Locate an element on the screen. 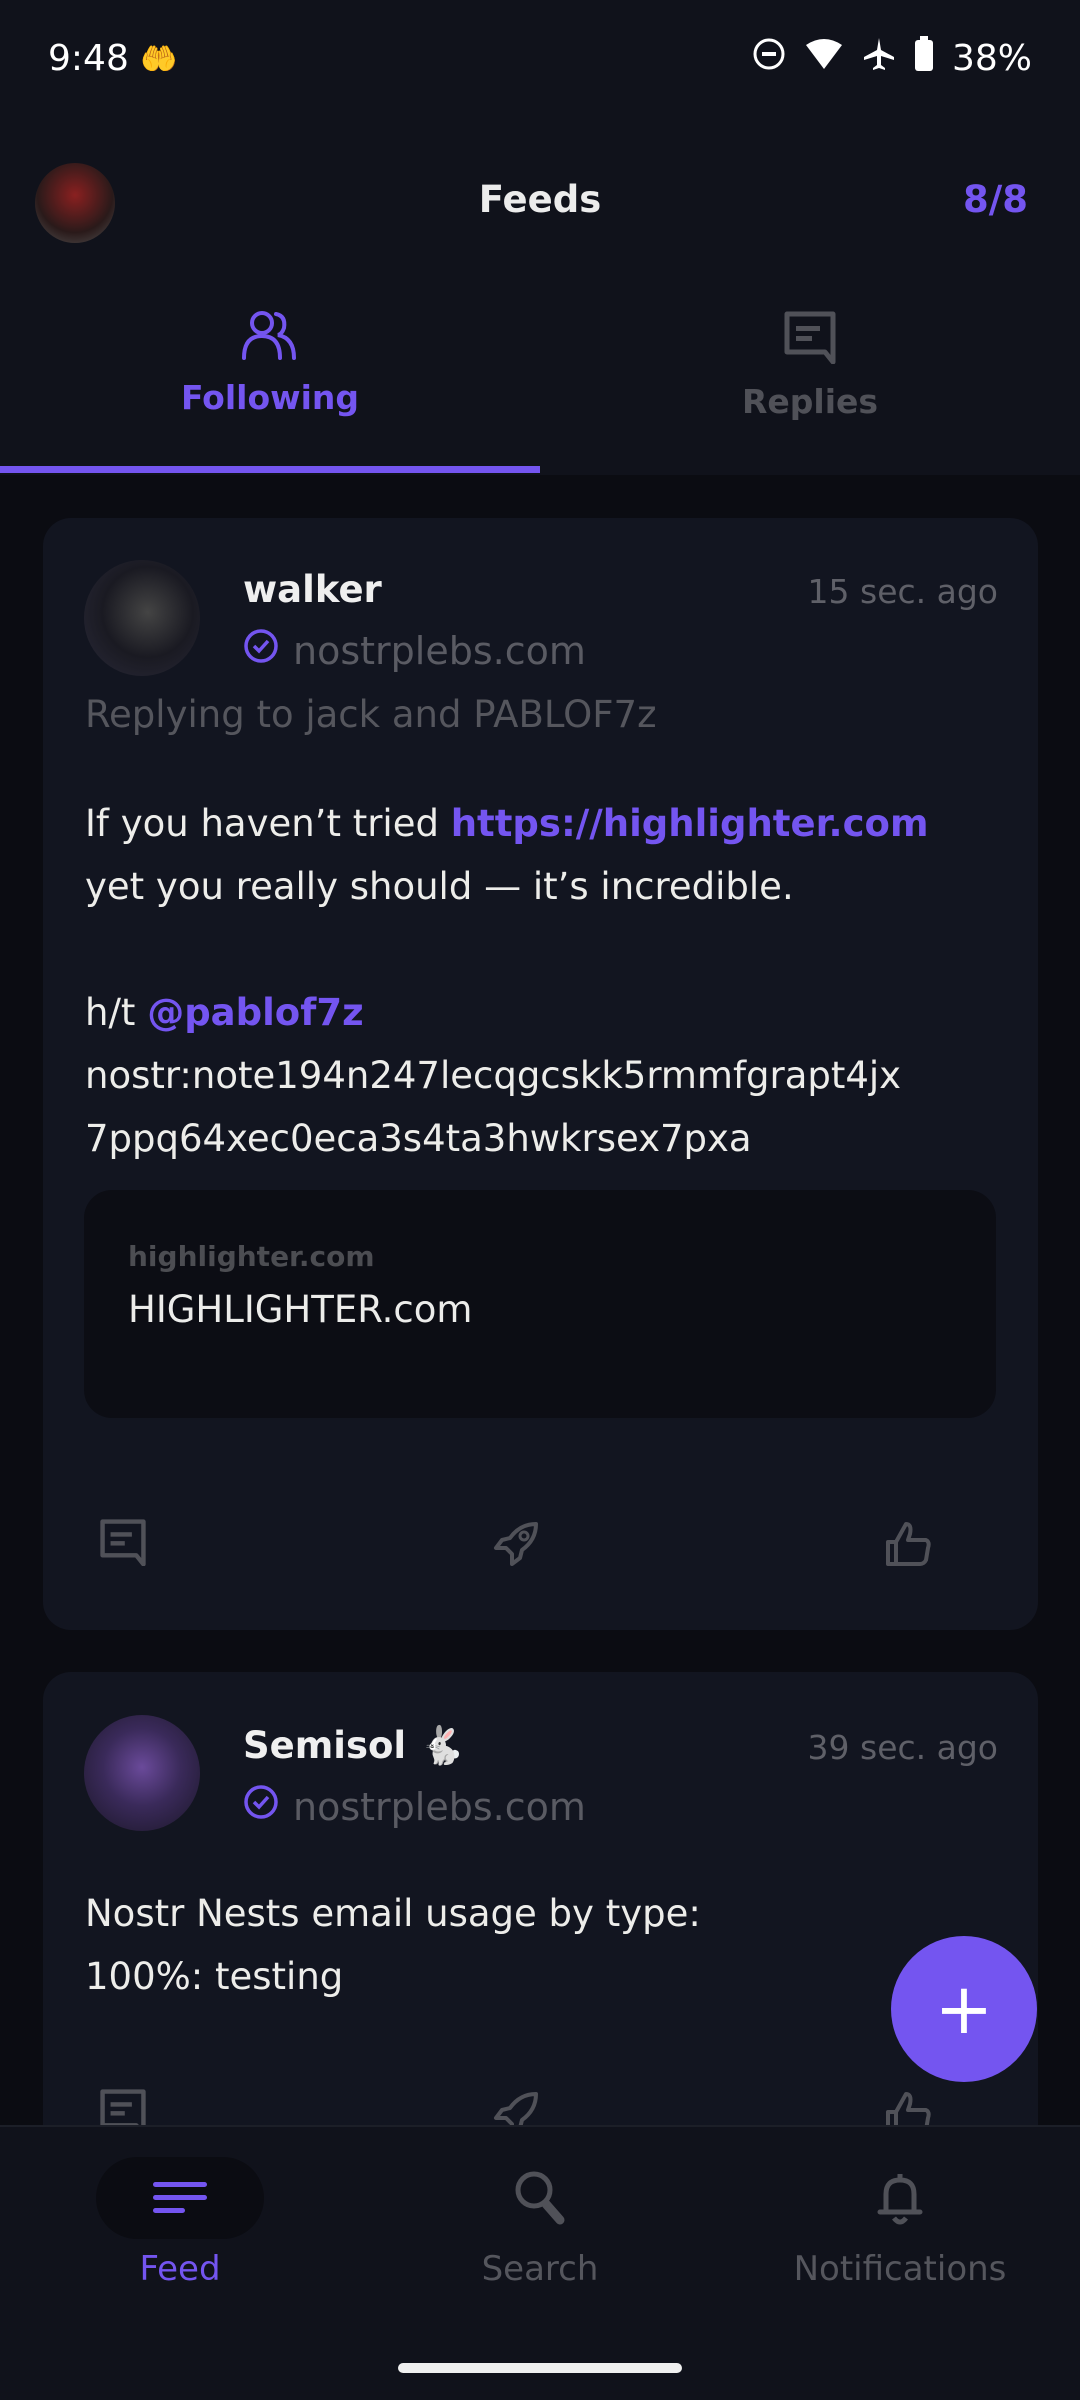  bottom-nav: Feed Search Notifications is located at coordinates (540, 2262).